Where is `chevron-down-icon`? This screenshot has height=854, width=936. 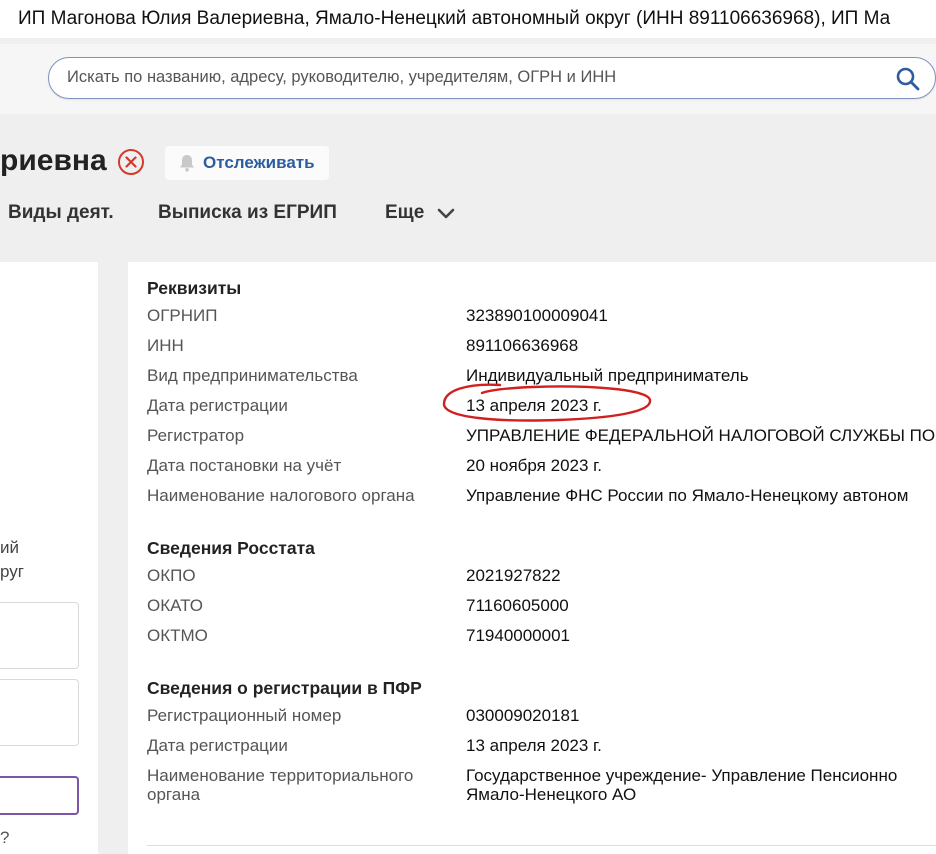 chevron-down-icon is located at coordinates (446, 214).